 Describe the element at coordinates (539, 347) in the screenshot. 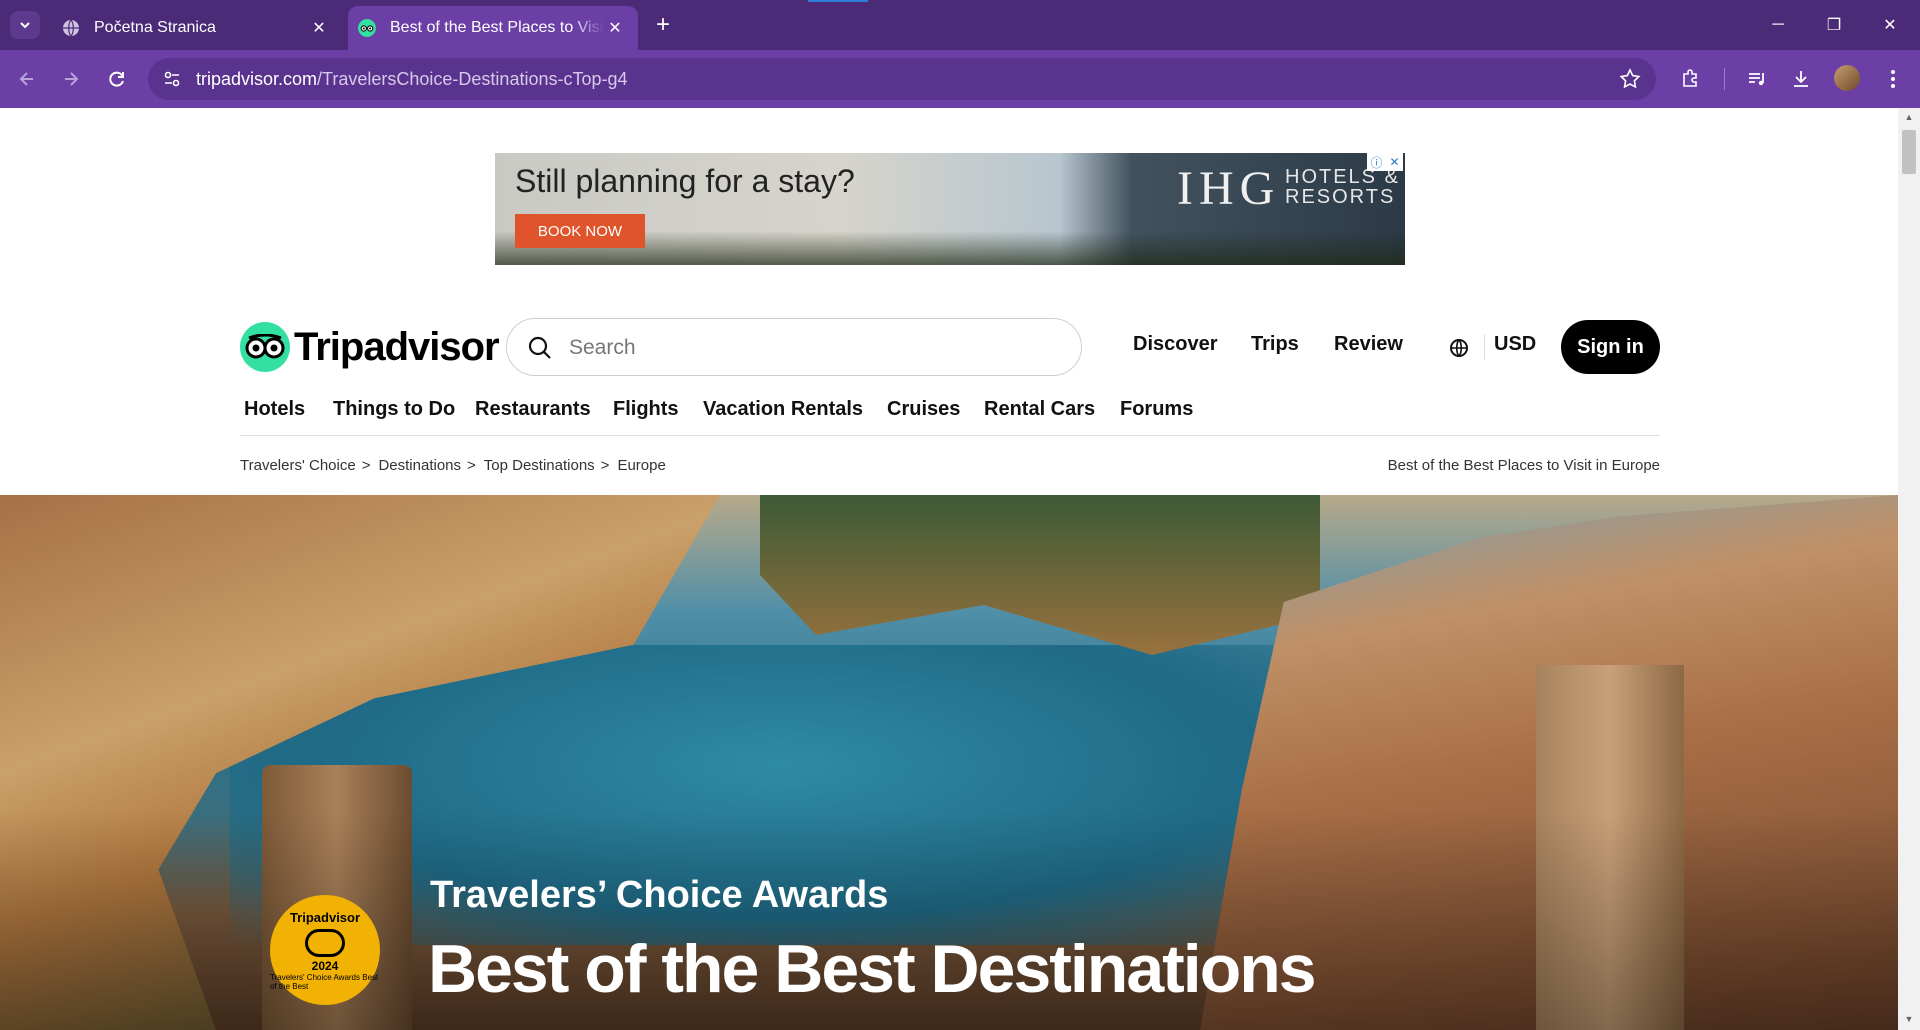

I see `search-icon` at that location.